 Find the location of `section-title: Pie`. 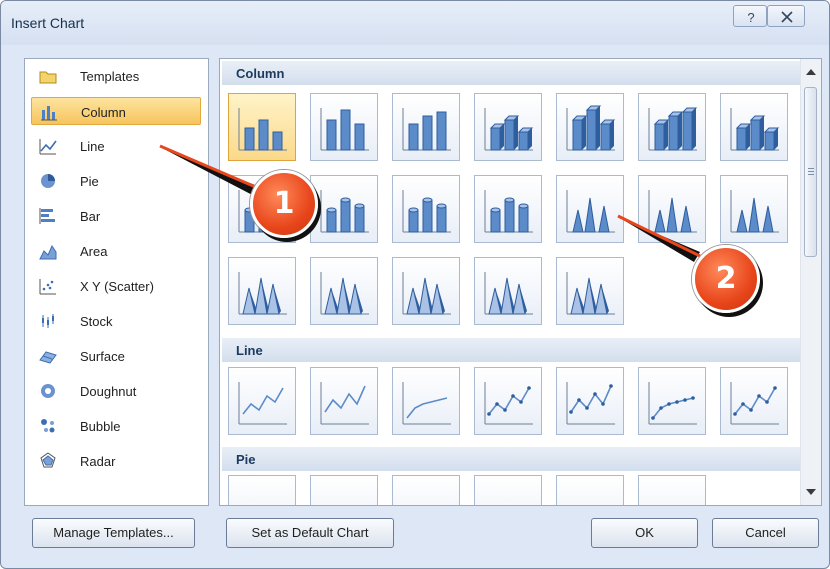

section-title: Pie is located at coordinates (246, 459).